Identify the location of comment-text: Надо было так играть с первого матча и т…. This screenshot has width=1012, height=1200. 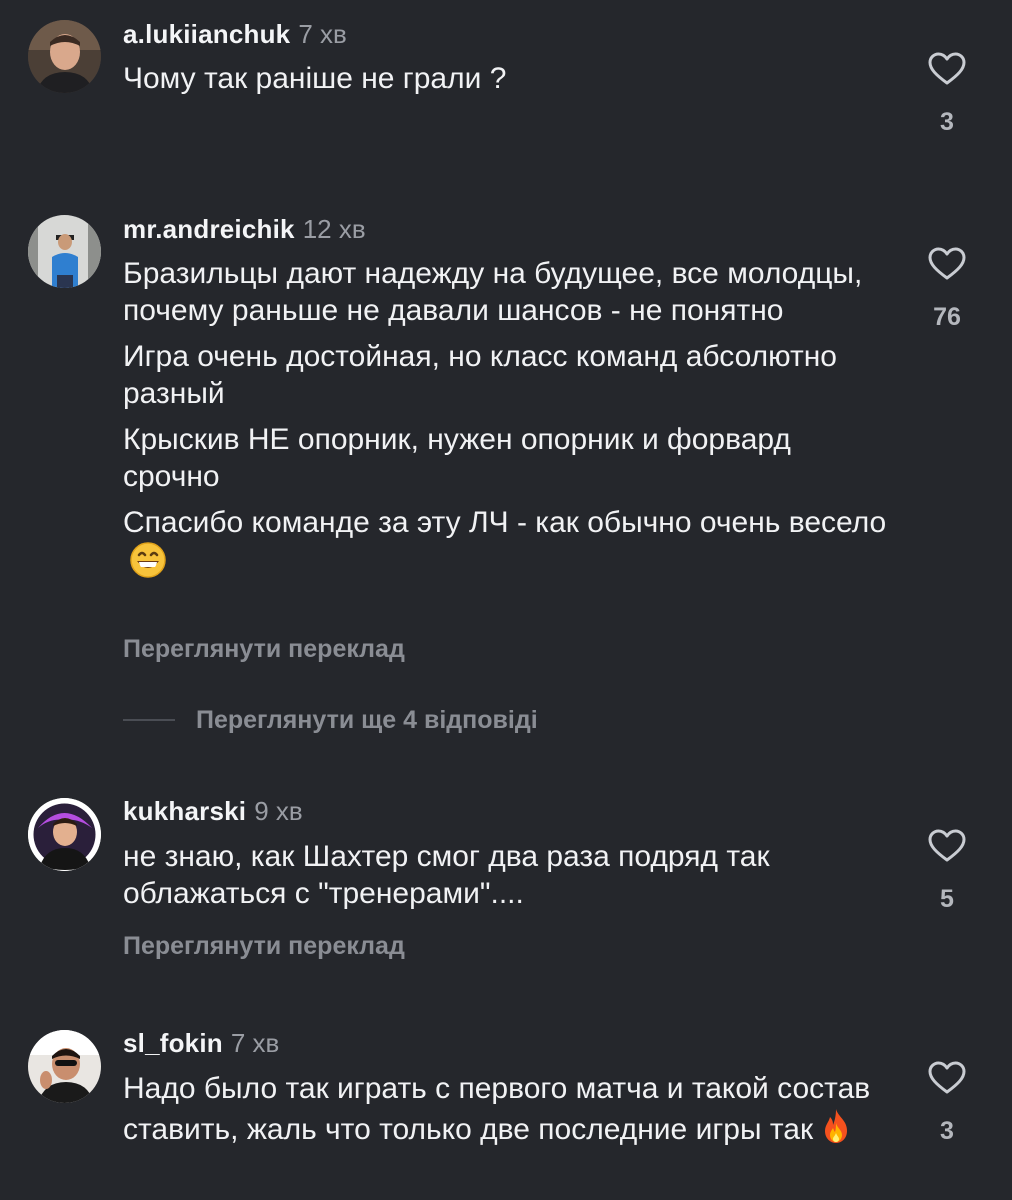
(508, 1112).